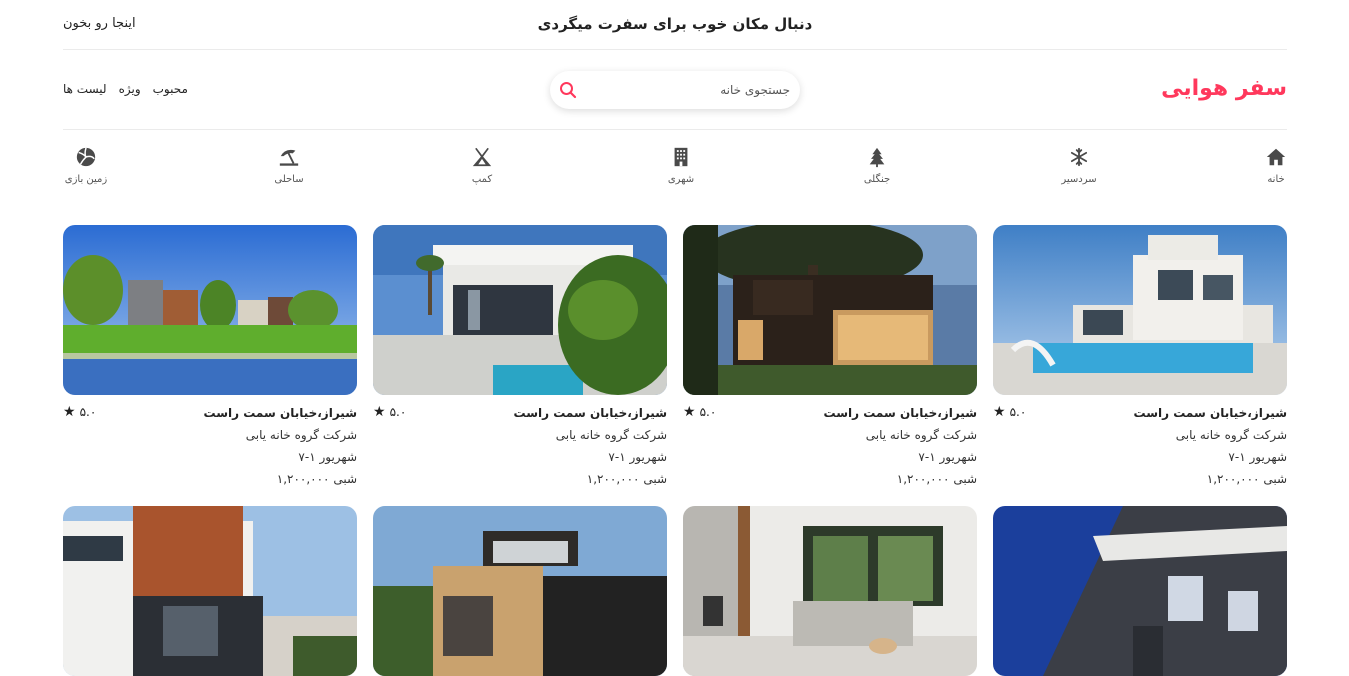  I want to click on header: سفر هوایی لیست ها ویژه محبوب, so click(675, 90).